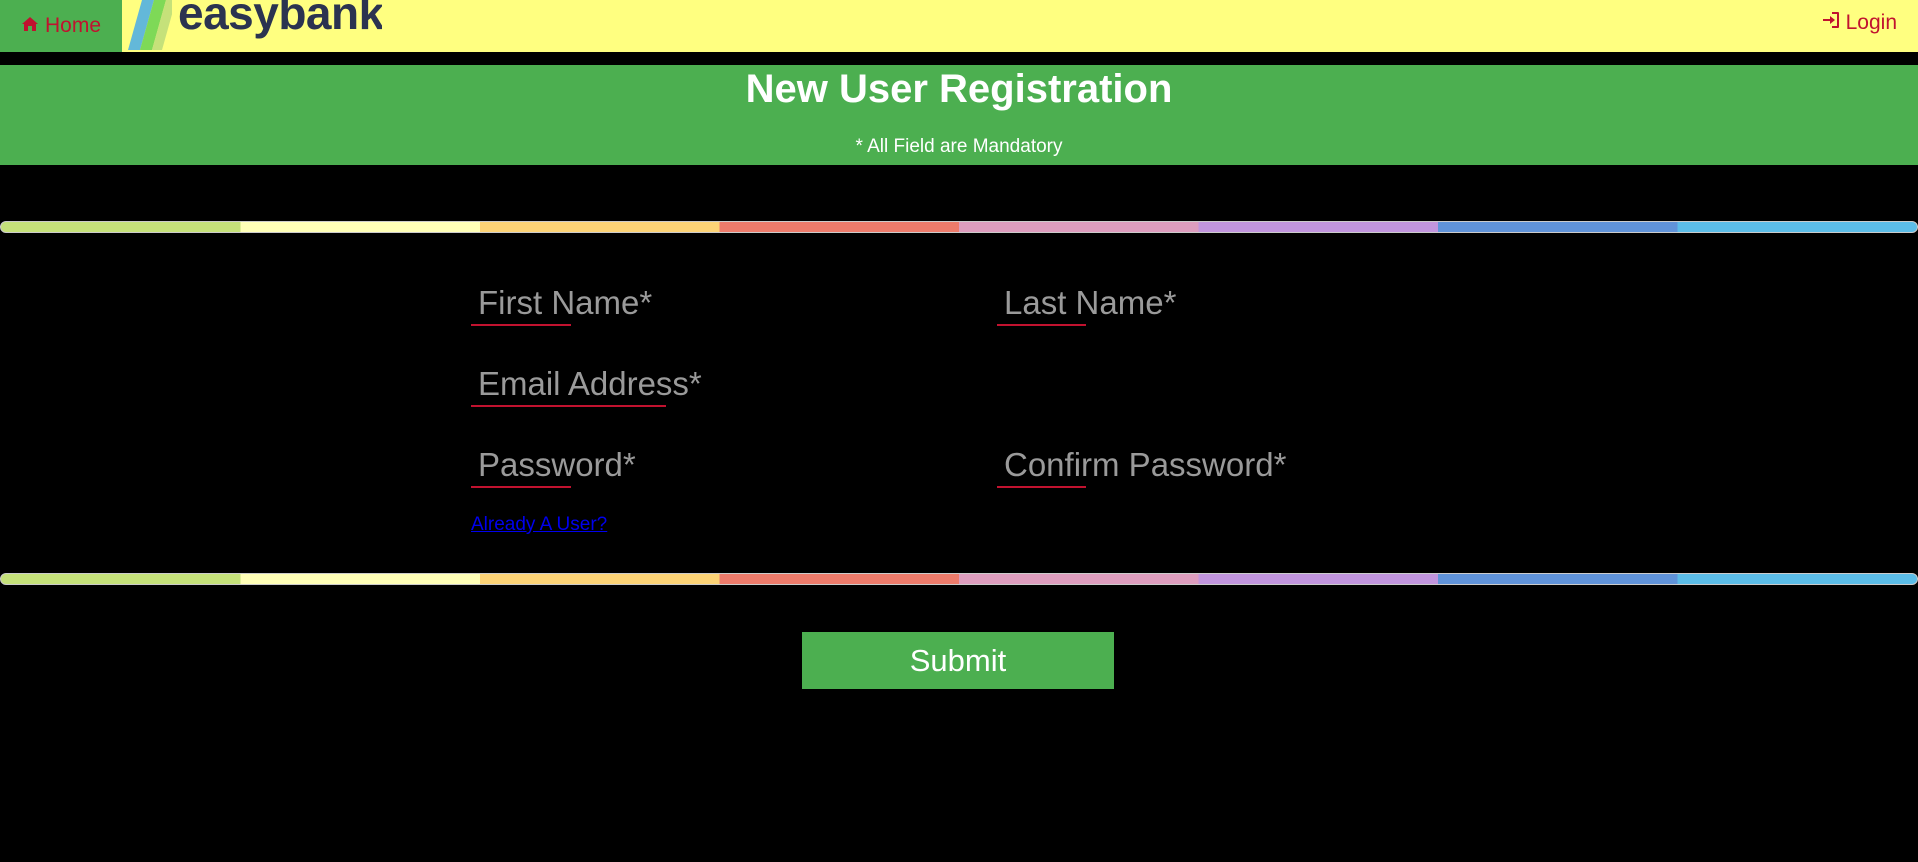  I want to click on top-navbar: Home easybank Login, so click(959, 26).